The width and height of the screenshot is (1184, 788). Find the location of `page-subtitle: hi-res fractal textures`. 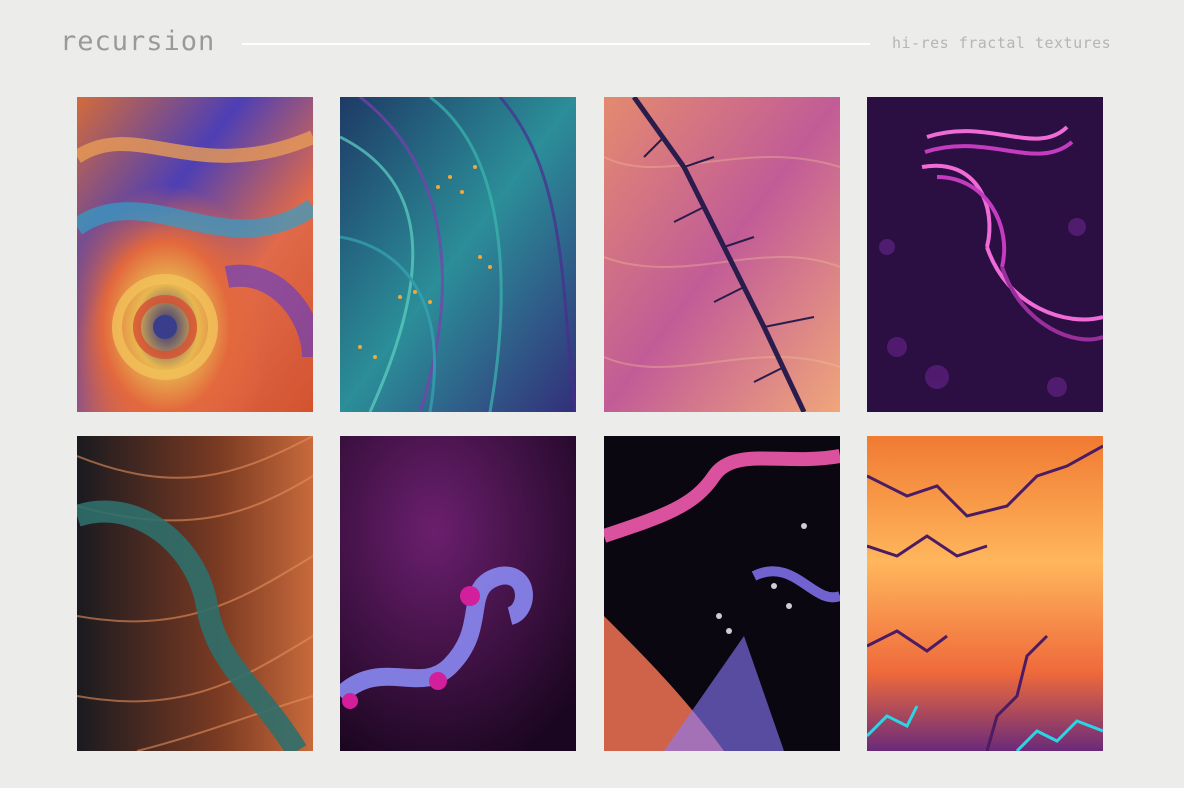

page-subtitle: hi-res fractal textures is located at coordinates (1002, 43).